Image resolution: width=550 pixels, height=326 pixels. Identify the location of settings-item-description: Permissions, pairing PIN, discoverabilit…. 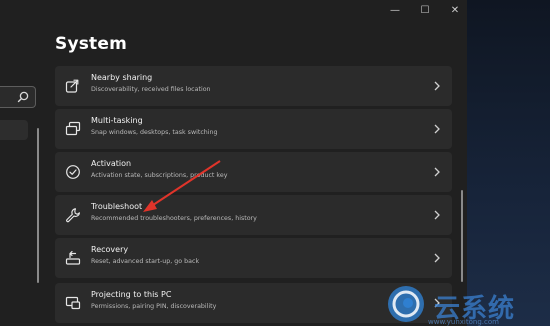
(154, 306).